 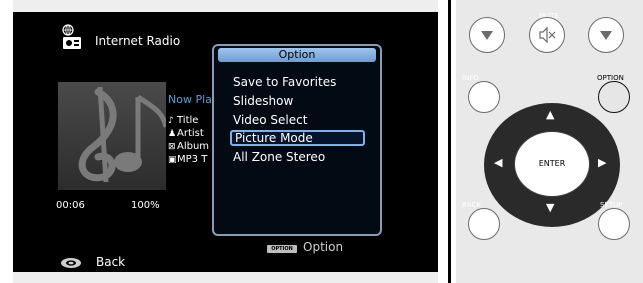 I want to click on music-note-icon, so click(x=122, y=134).